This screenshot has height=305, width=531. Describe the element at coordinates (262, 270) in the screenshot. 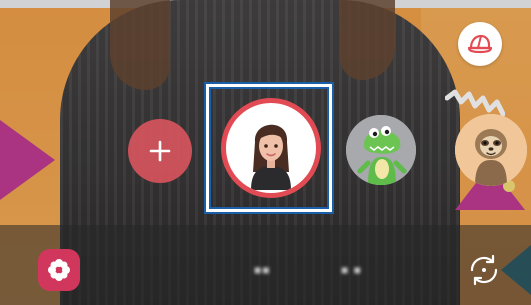

I see `mode-label-1: ■■` at that location.